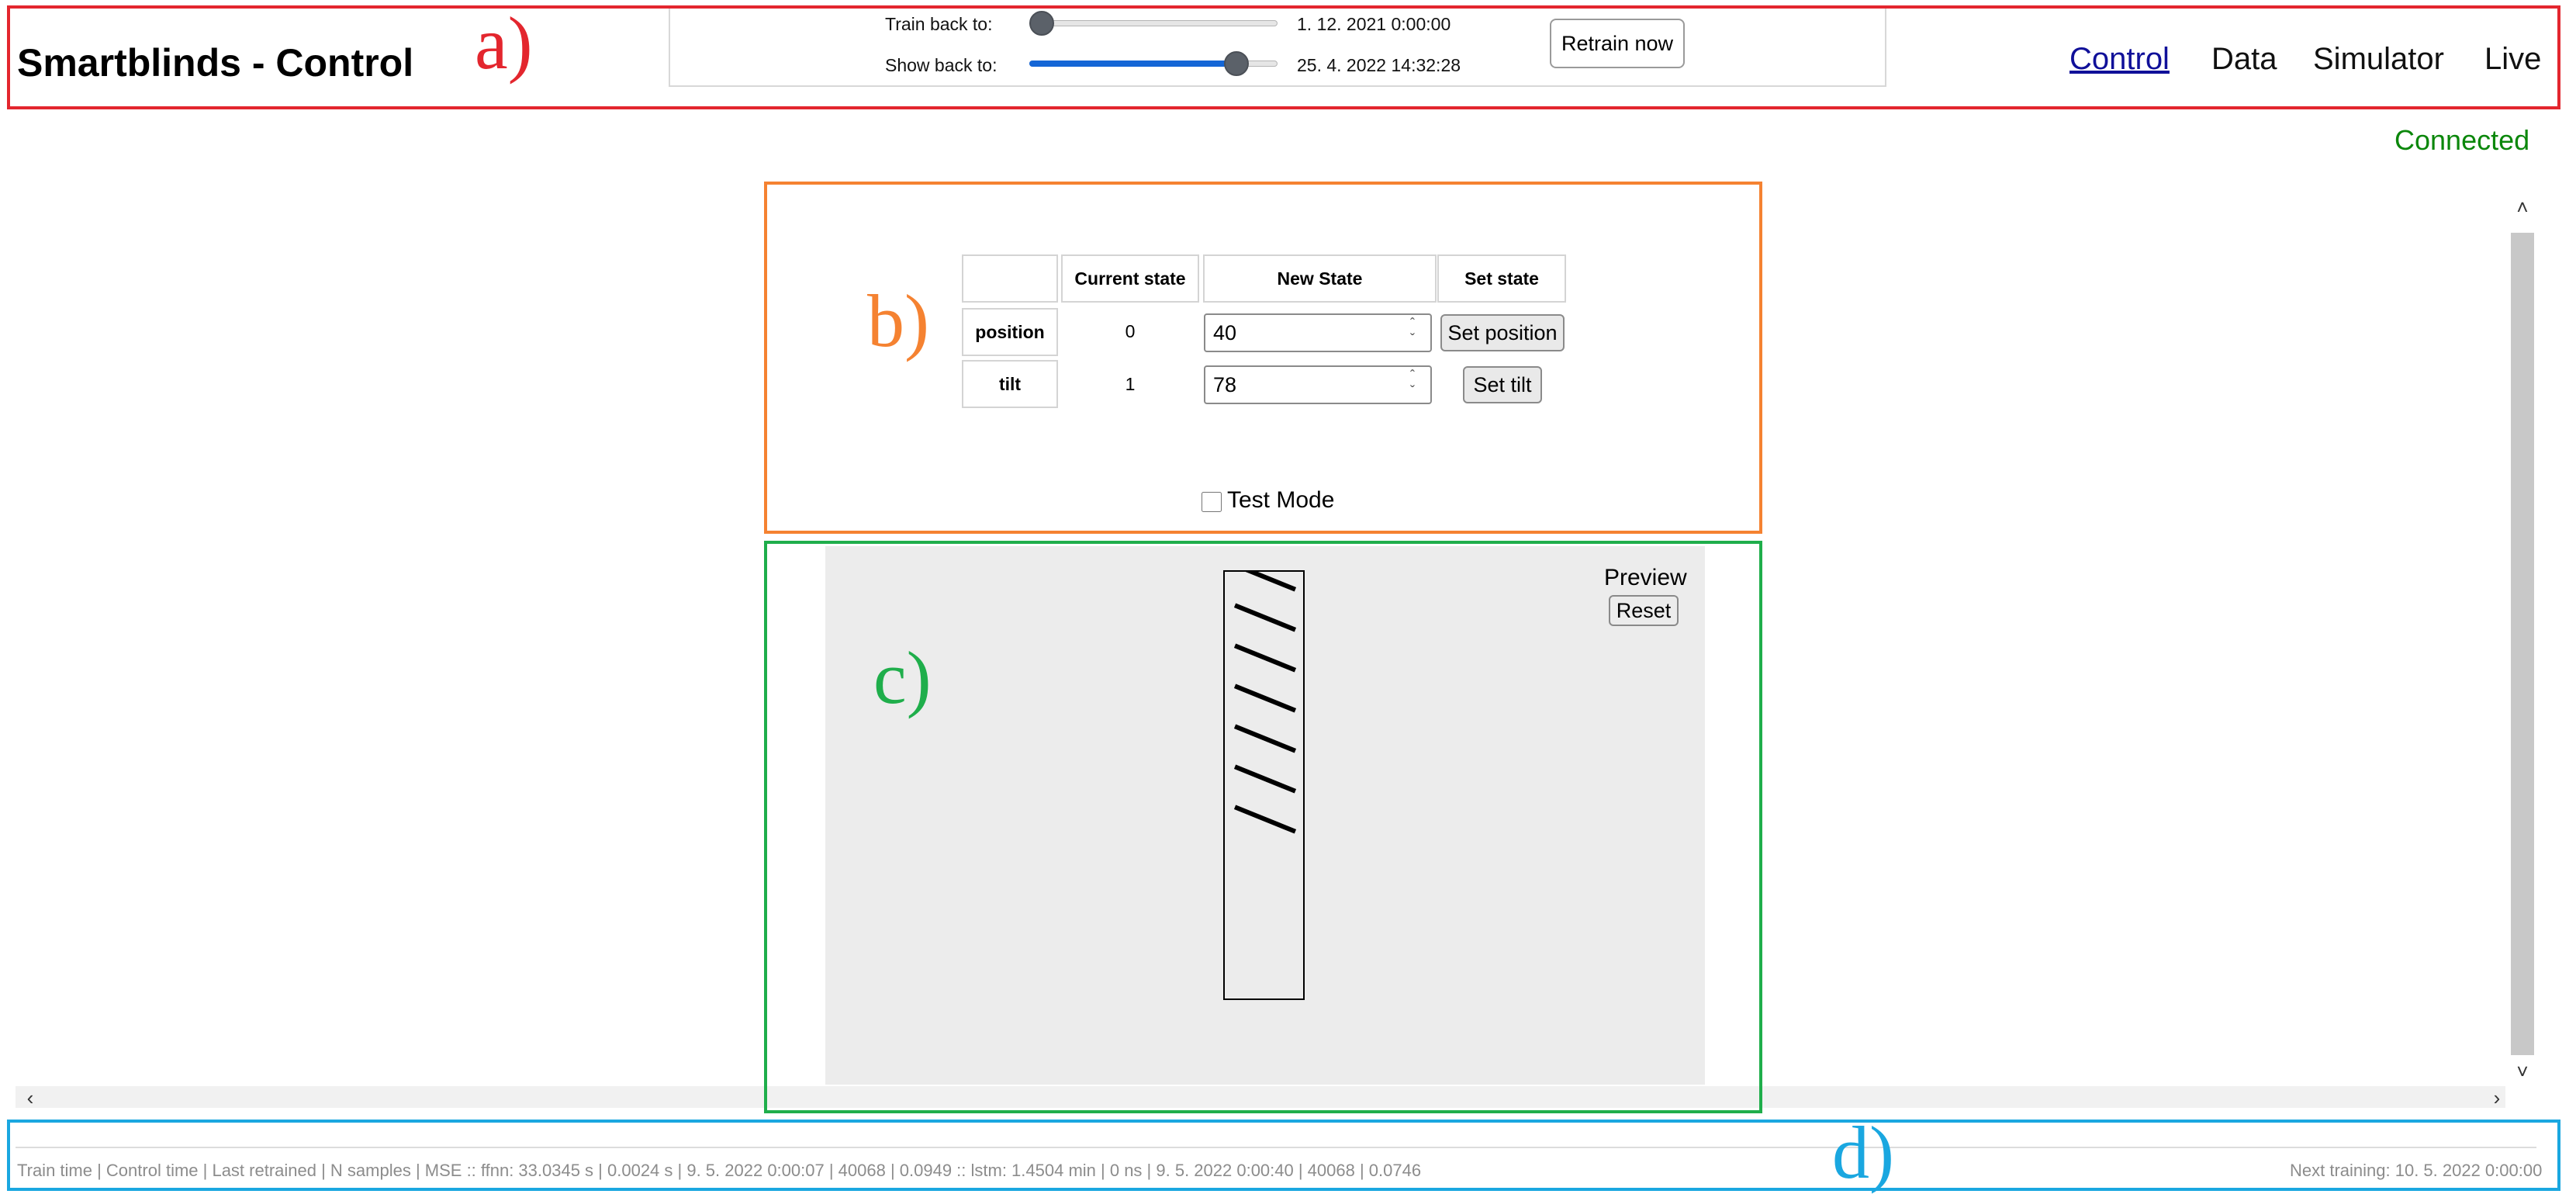 Image resolution: width=2576 pixels, height=1194 pixels. What do you see at coordinates (1863, 1152) in the screenshot?
I see `annotation-label-d: d)` at bounding box center [1863, 1152].